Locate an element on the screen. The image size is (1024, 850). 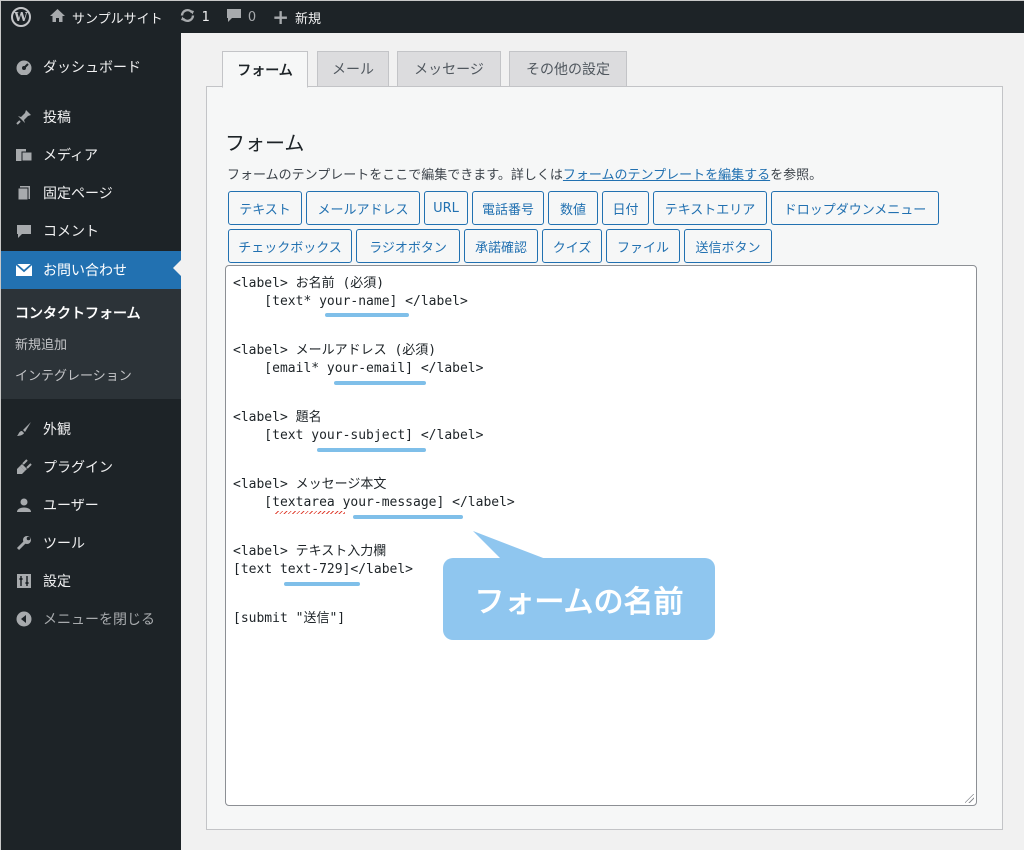
submenu-add-new: 新規追加 is located at coordinates (41, 343).